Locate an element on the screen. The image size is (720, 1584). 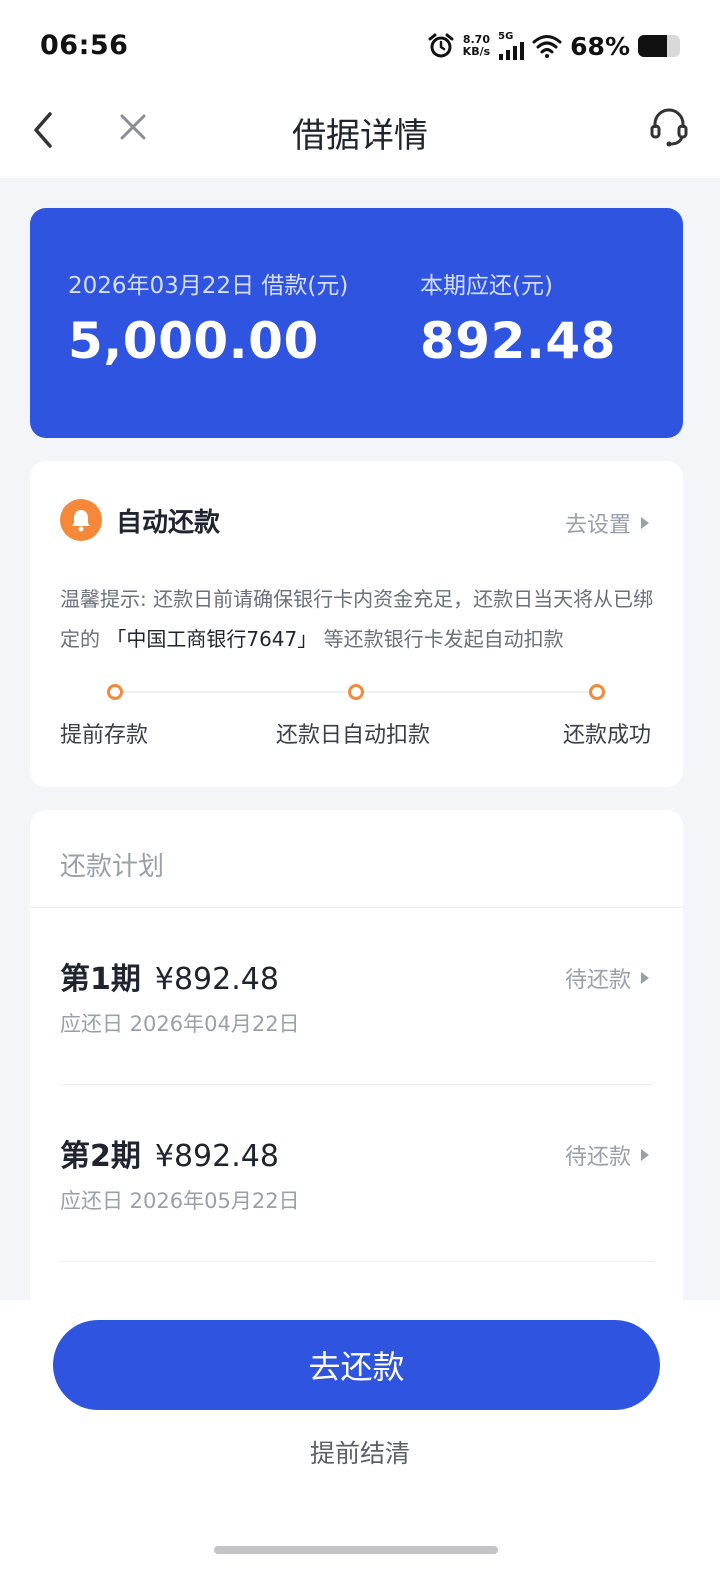
plan-due-date: 应还日 2026年04月22日 is located at coordinates (180, 1024).